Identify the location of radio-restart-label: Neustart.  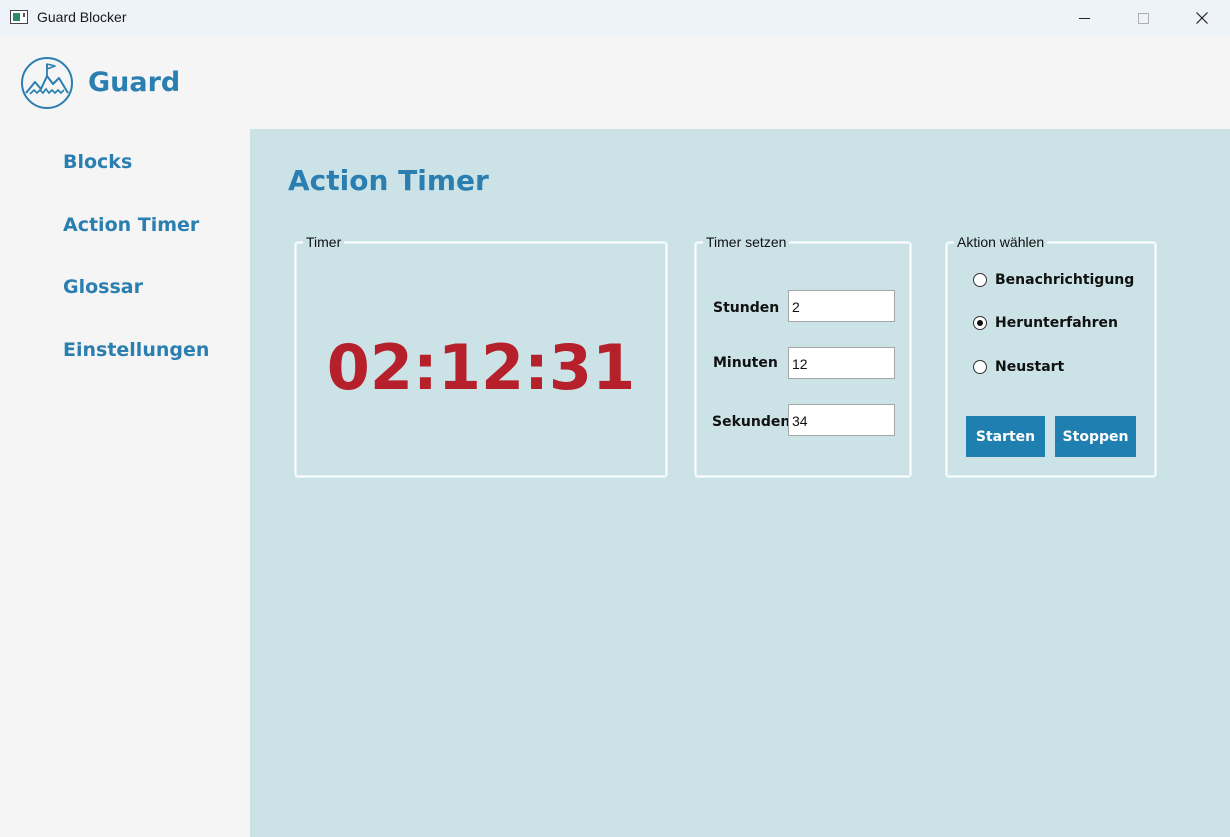
(1030, 367).